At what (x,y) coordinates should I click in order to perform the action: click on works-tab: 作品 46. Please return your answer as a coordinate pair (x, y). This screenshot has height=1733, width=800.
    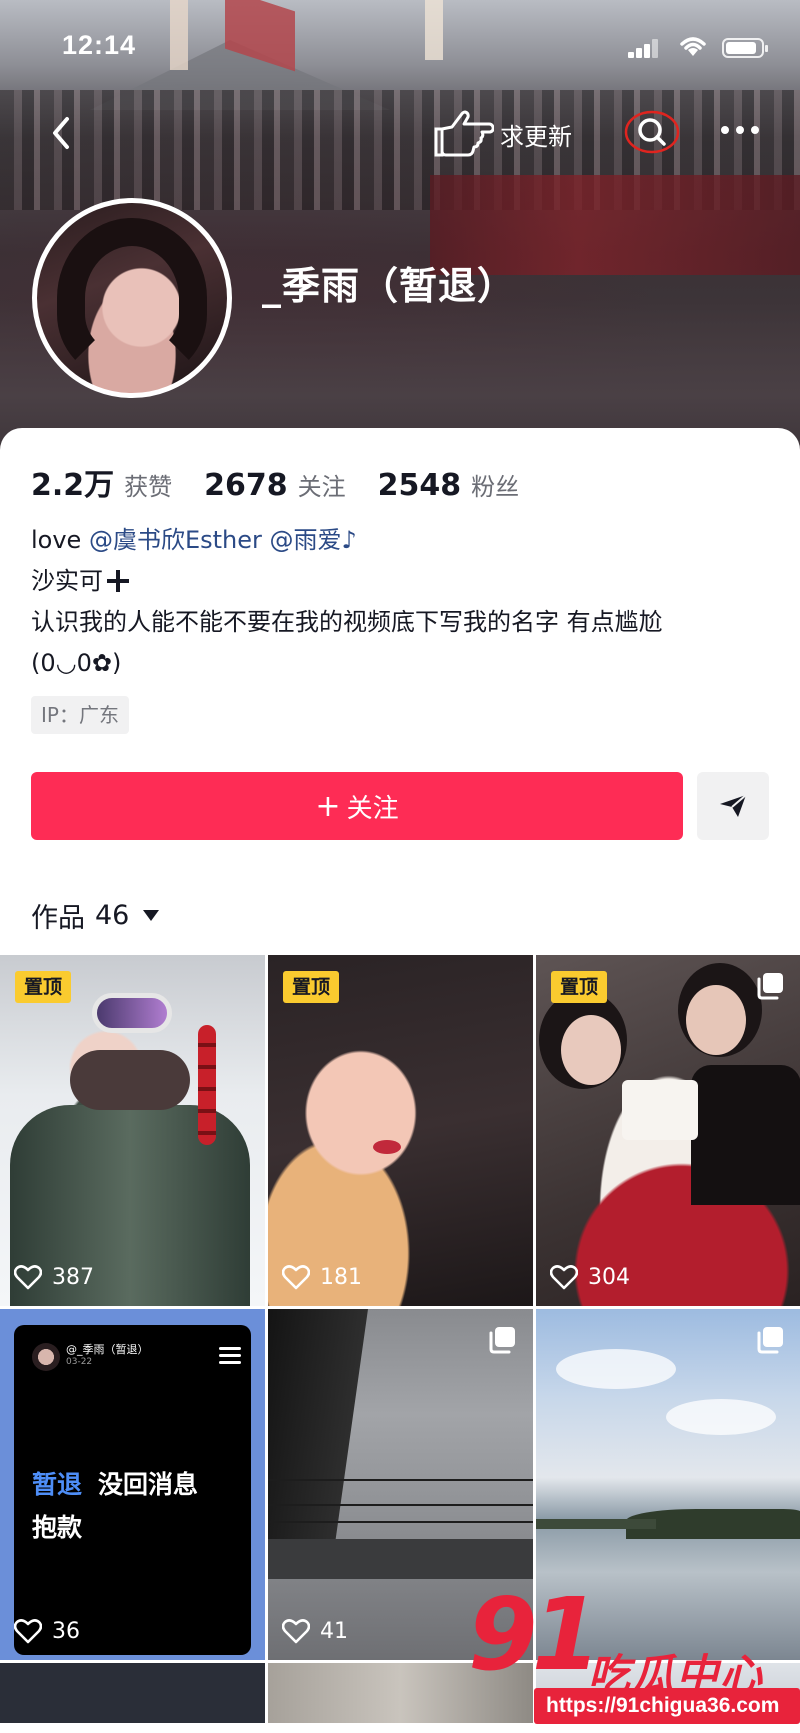
    Looking at the image, I should click on (95, 915).